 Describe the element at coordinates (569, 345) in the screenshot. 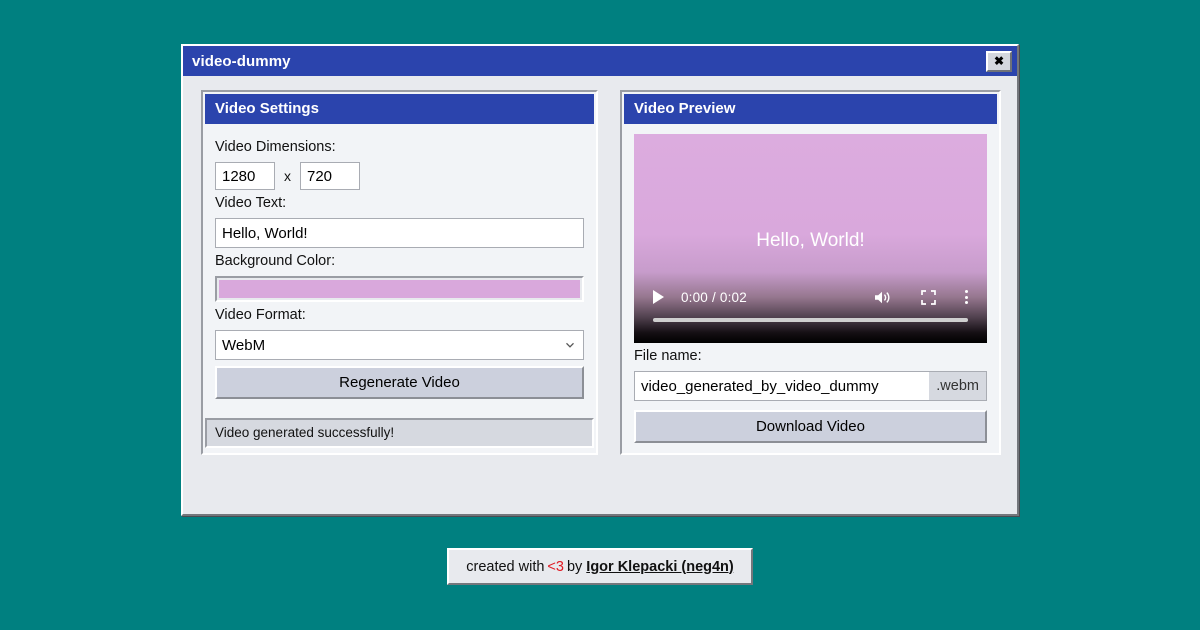

I see `chevron-down-icon` at that location.